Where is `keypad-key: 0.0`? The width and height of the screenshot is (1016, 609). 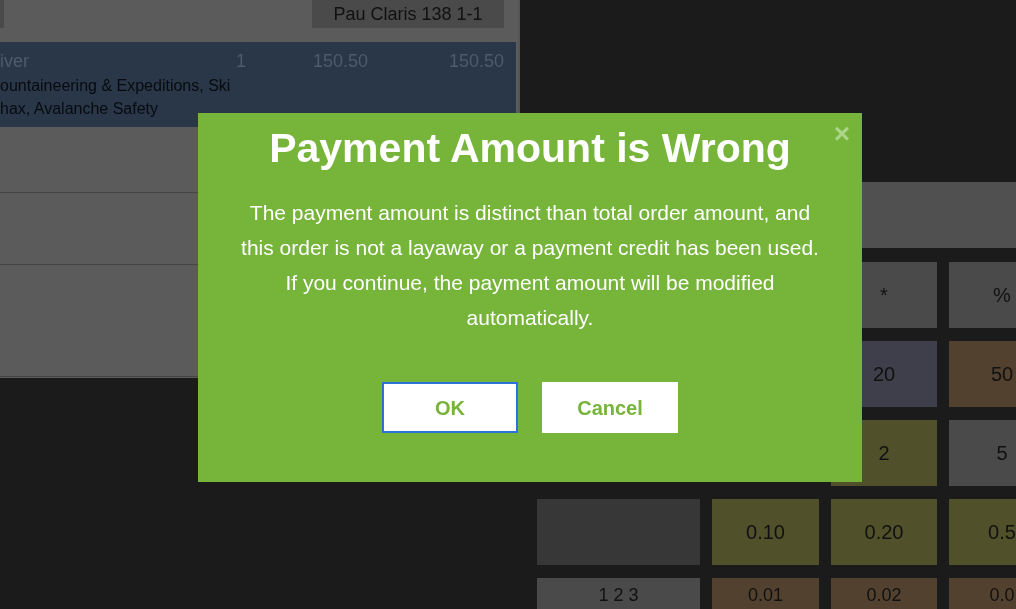
keypad-key: 0.0 is located at coordinates (982, 593).